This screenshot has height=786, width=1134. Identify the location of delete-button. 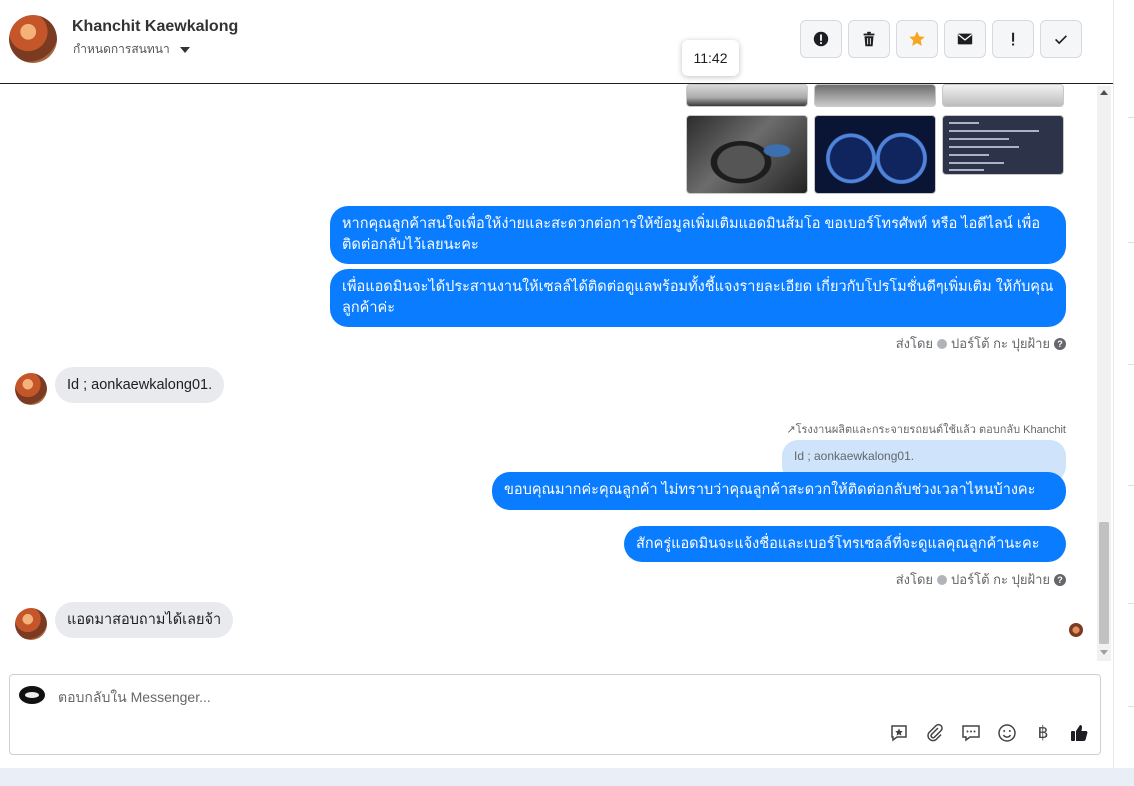
(869, 39).